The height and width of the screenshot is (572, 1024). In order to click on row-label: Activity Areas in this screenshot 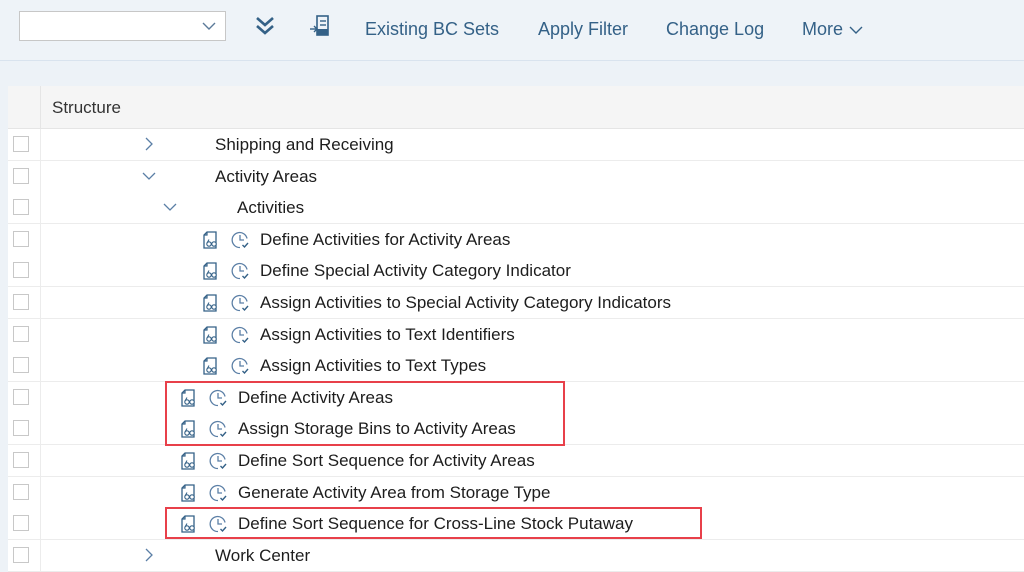, I will do `click(266, 176)`.